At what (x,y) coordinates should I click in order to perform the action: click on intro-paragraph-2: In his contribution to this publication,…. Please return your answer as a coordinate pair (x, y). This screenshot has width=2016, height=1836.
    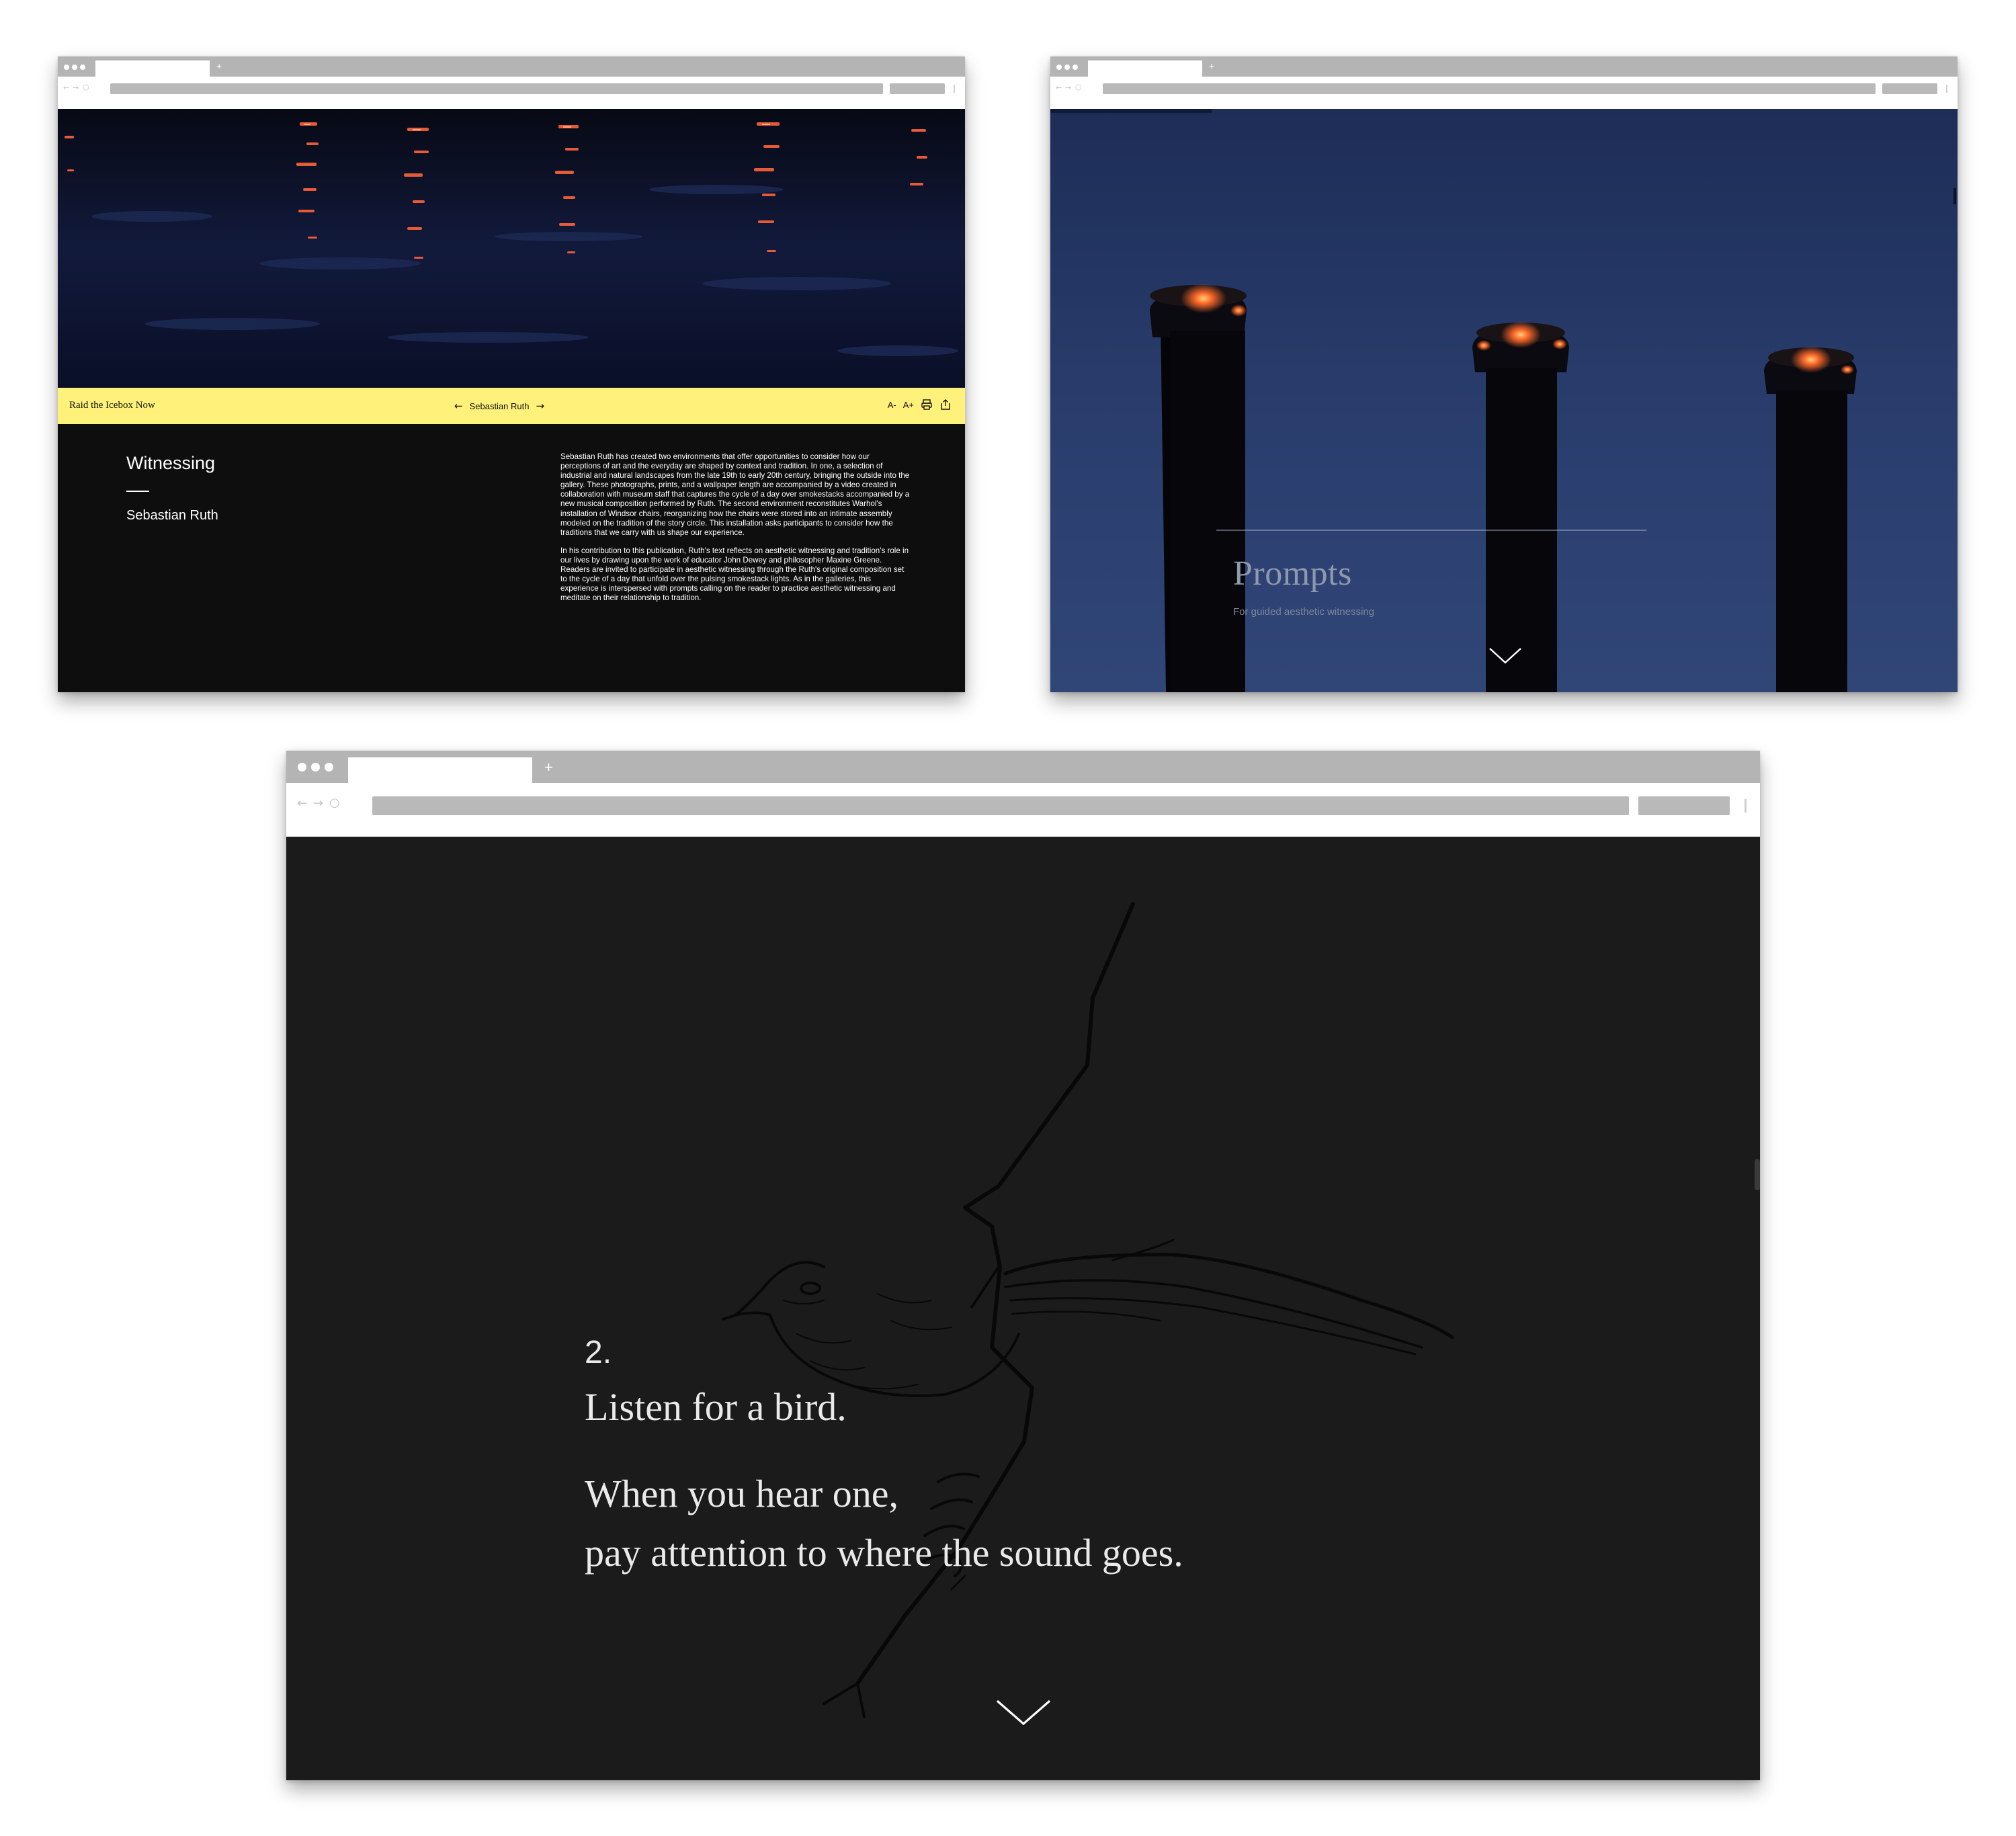
    Looking at the image, I should click on (735, 574).